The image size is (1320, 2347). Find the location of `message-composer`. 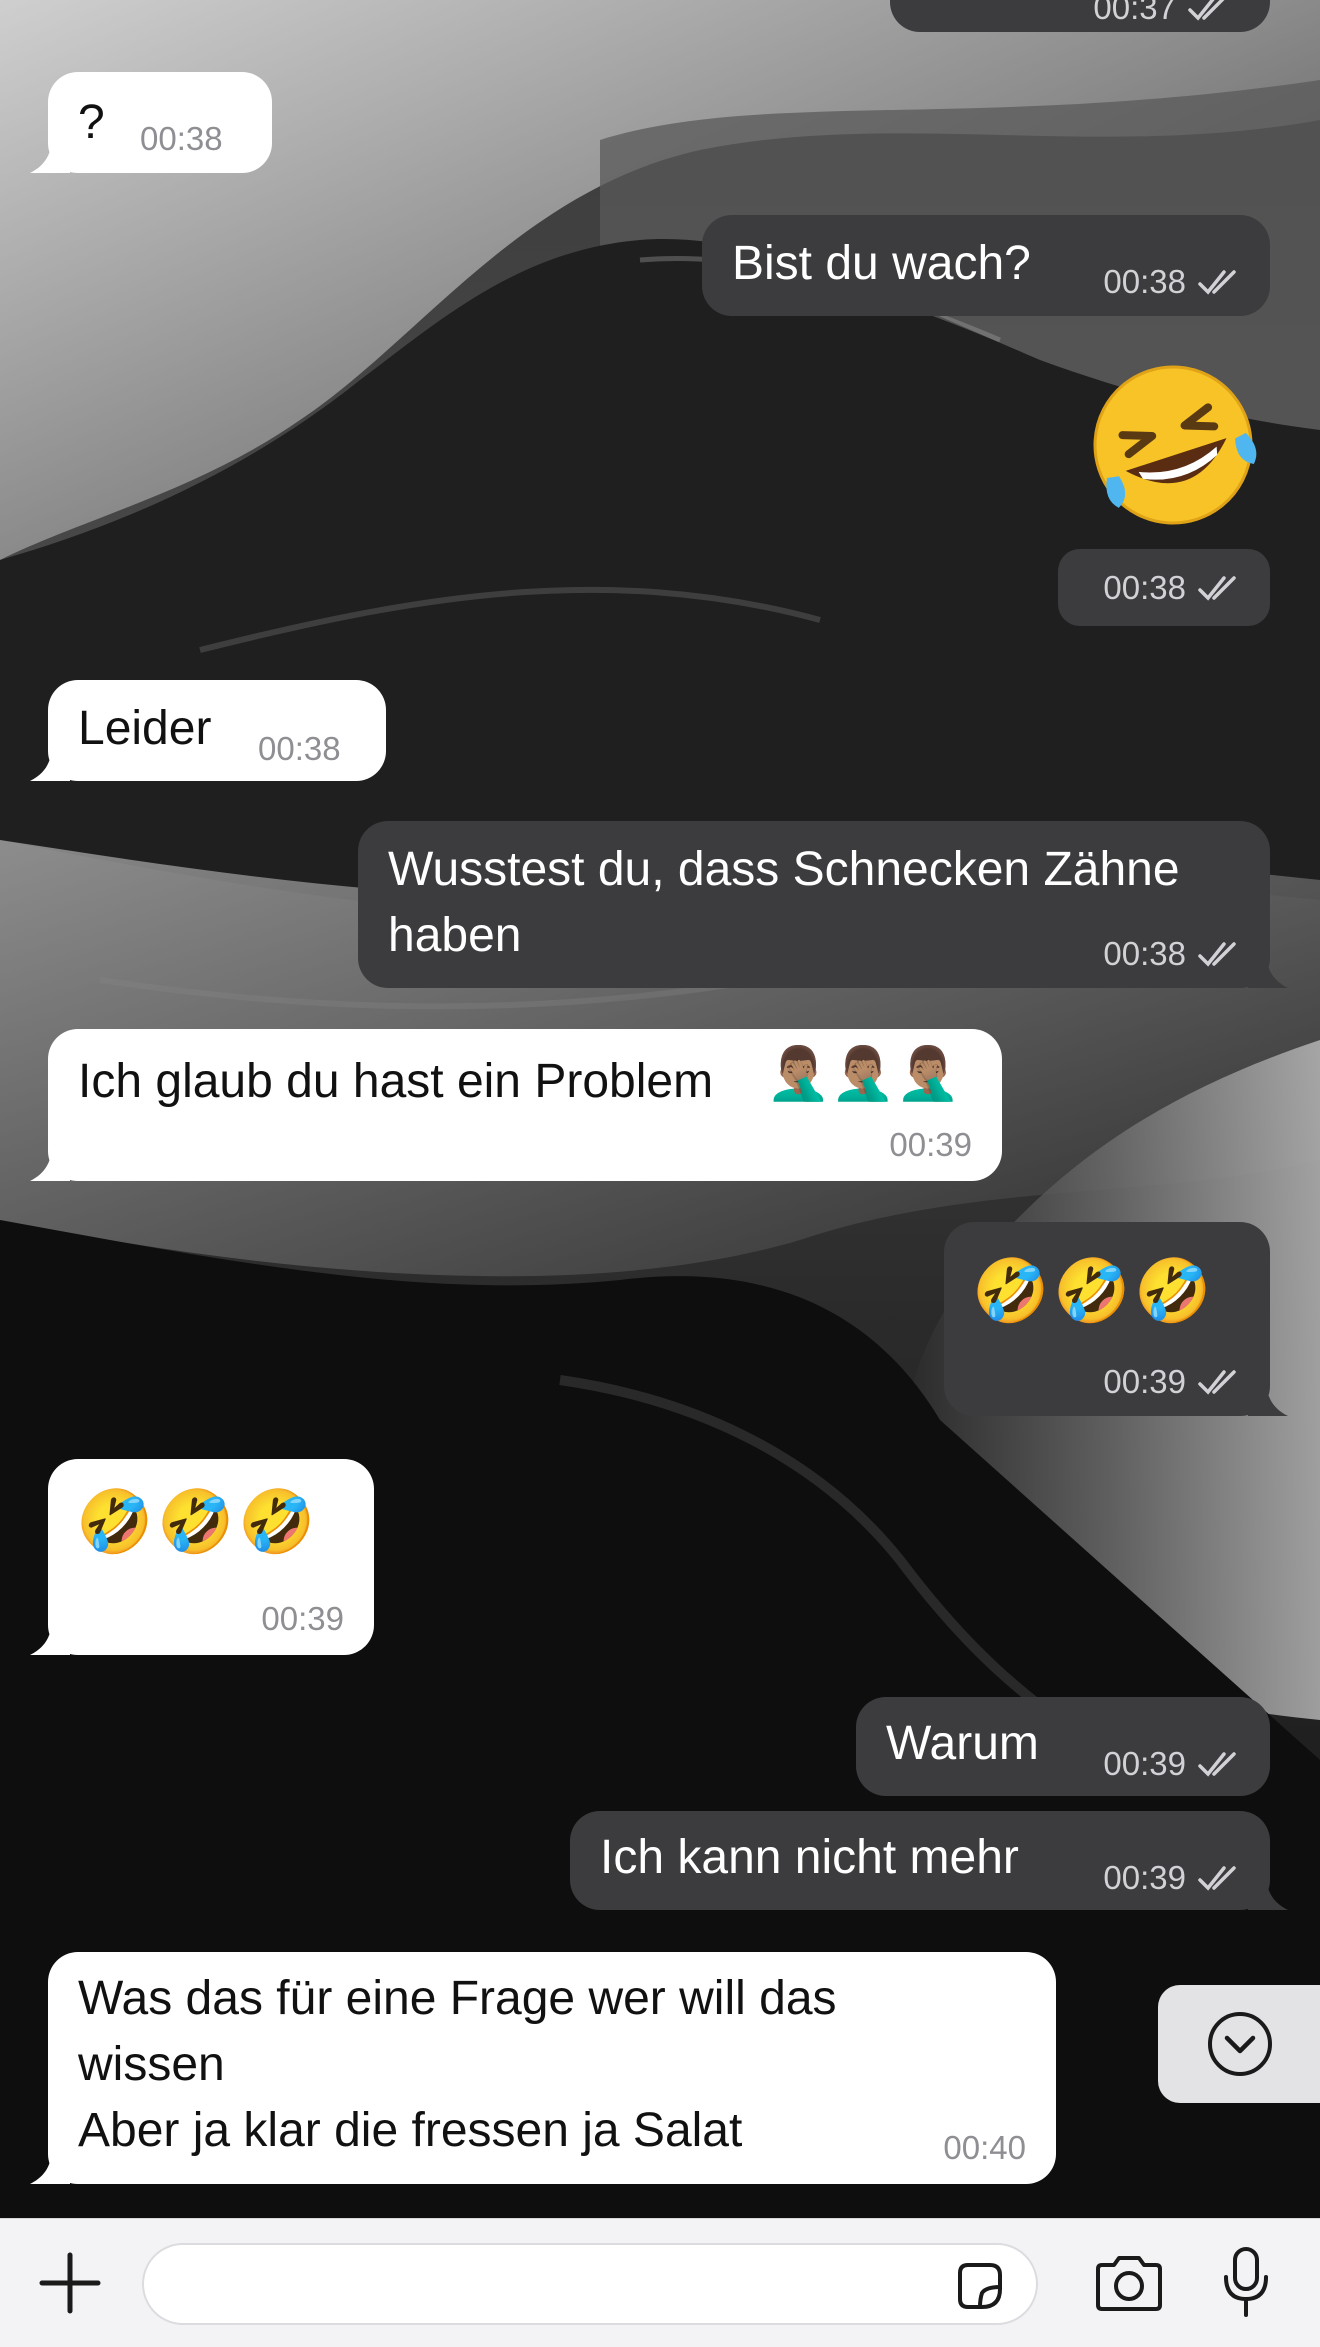

message-composer is located at coordinates (660, 2282).